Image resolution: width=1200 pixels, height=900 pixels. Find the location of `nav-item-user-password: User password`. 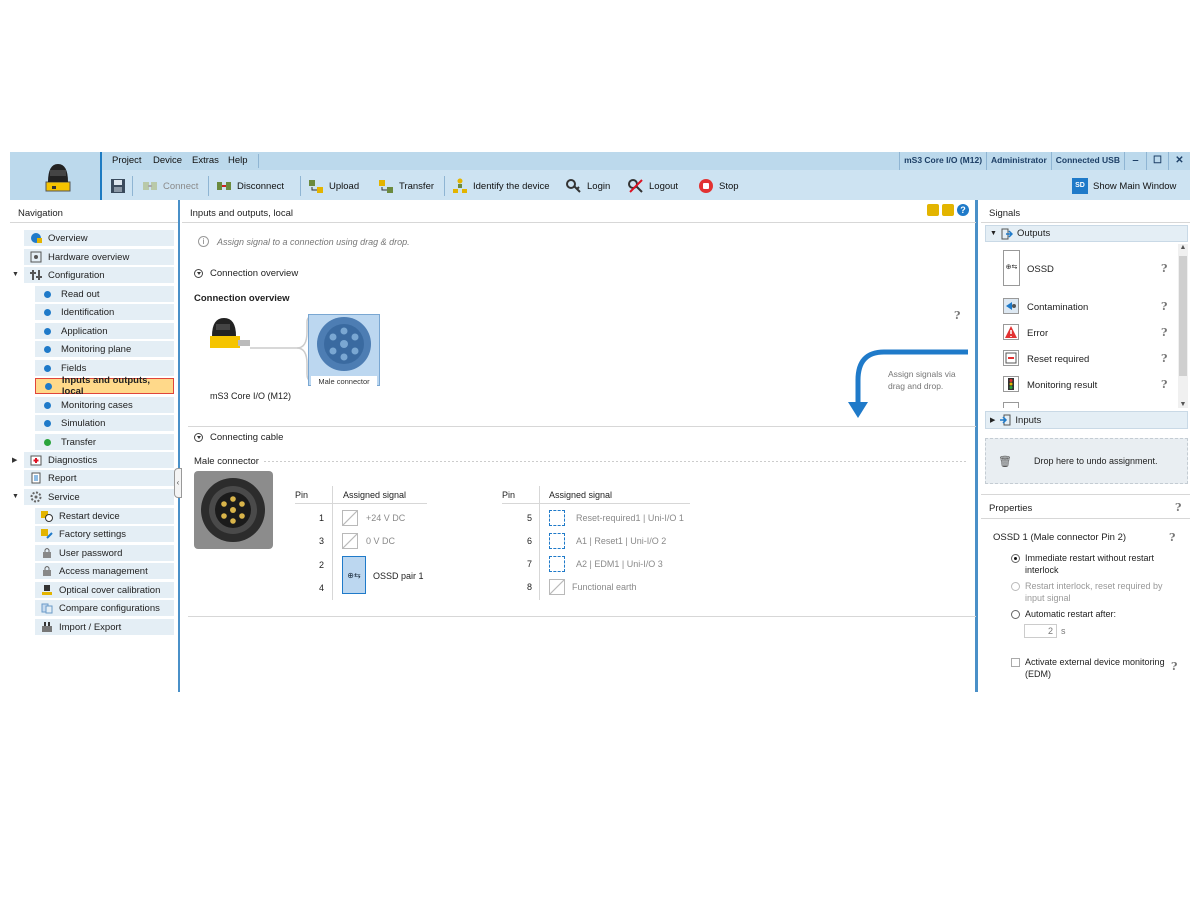

nav-item-user-password: User password is located at coordinates (104, 553).